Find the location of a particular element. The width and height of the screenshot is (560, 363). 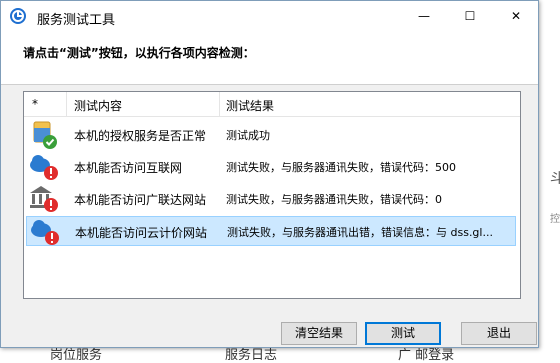

test-result: 测试失败，与服务器通讯失败，错误代码：500 is located at coordinates (341, 167).